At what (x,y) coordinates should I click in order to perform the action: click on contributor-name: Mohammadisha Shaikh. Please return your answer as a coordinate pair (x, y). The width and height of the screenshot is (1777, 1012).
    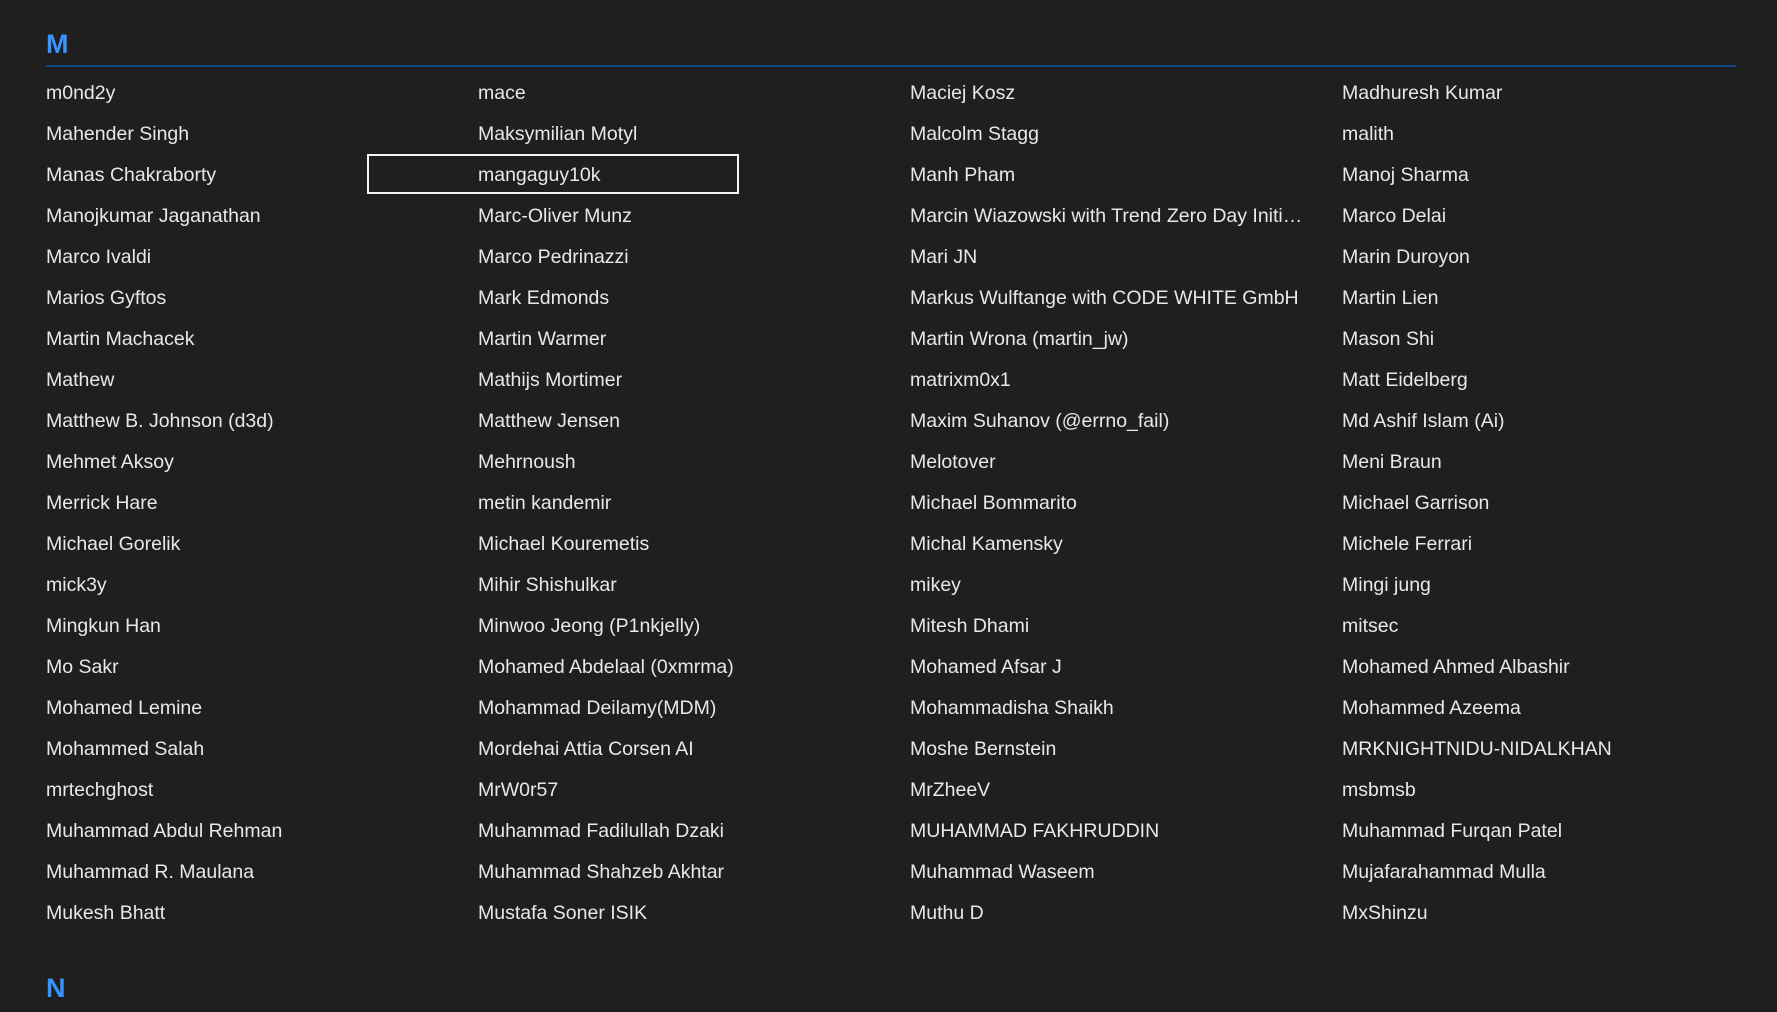
    Looking at the image, I should click on (1126, 708).